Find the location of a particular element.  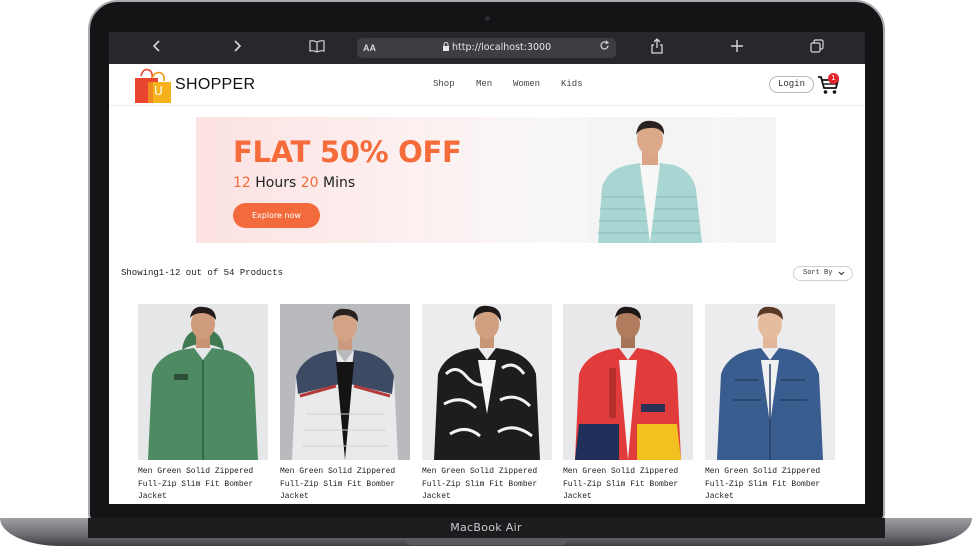

sort-by-dropdown: Sort By is located at coordinates (823, 273).